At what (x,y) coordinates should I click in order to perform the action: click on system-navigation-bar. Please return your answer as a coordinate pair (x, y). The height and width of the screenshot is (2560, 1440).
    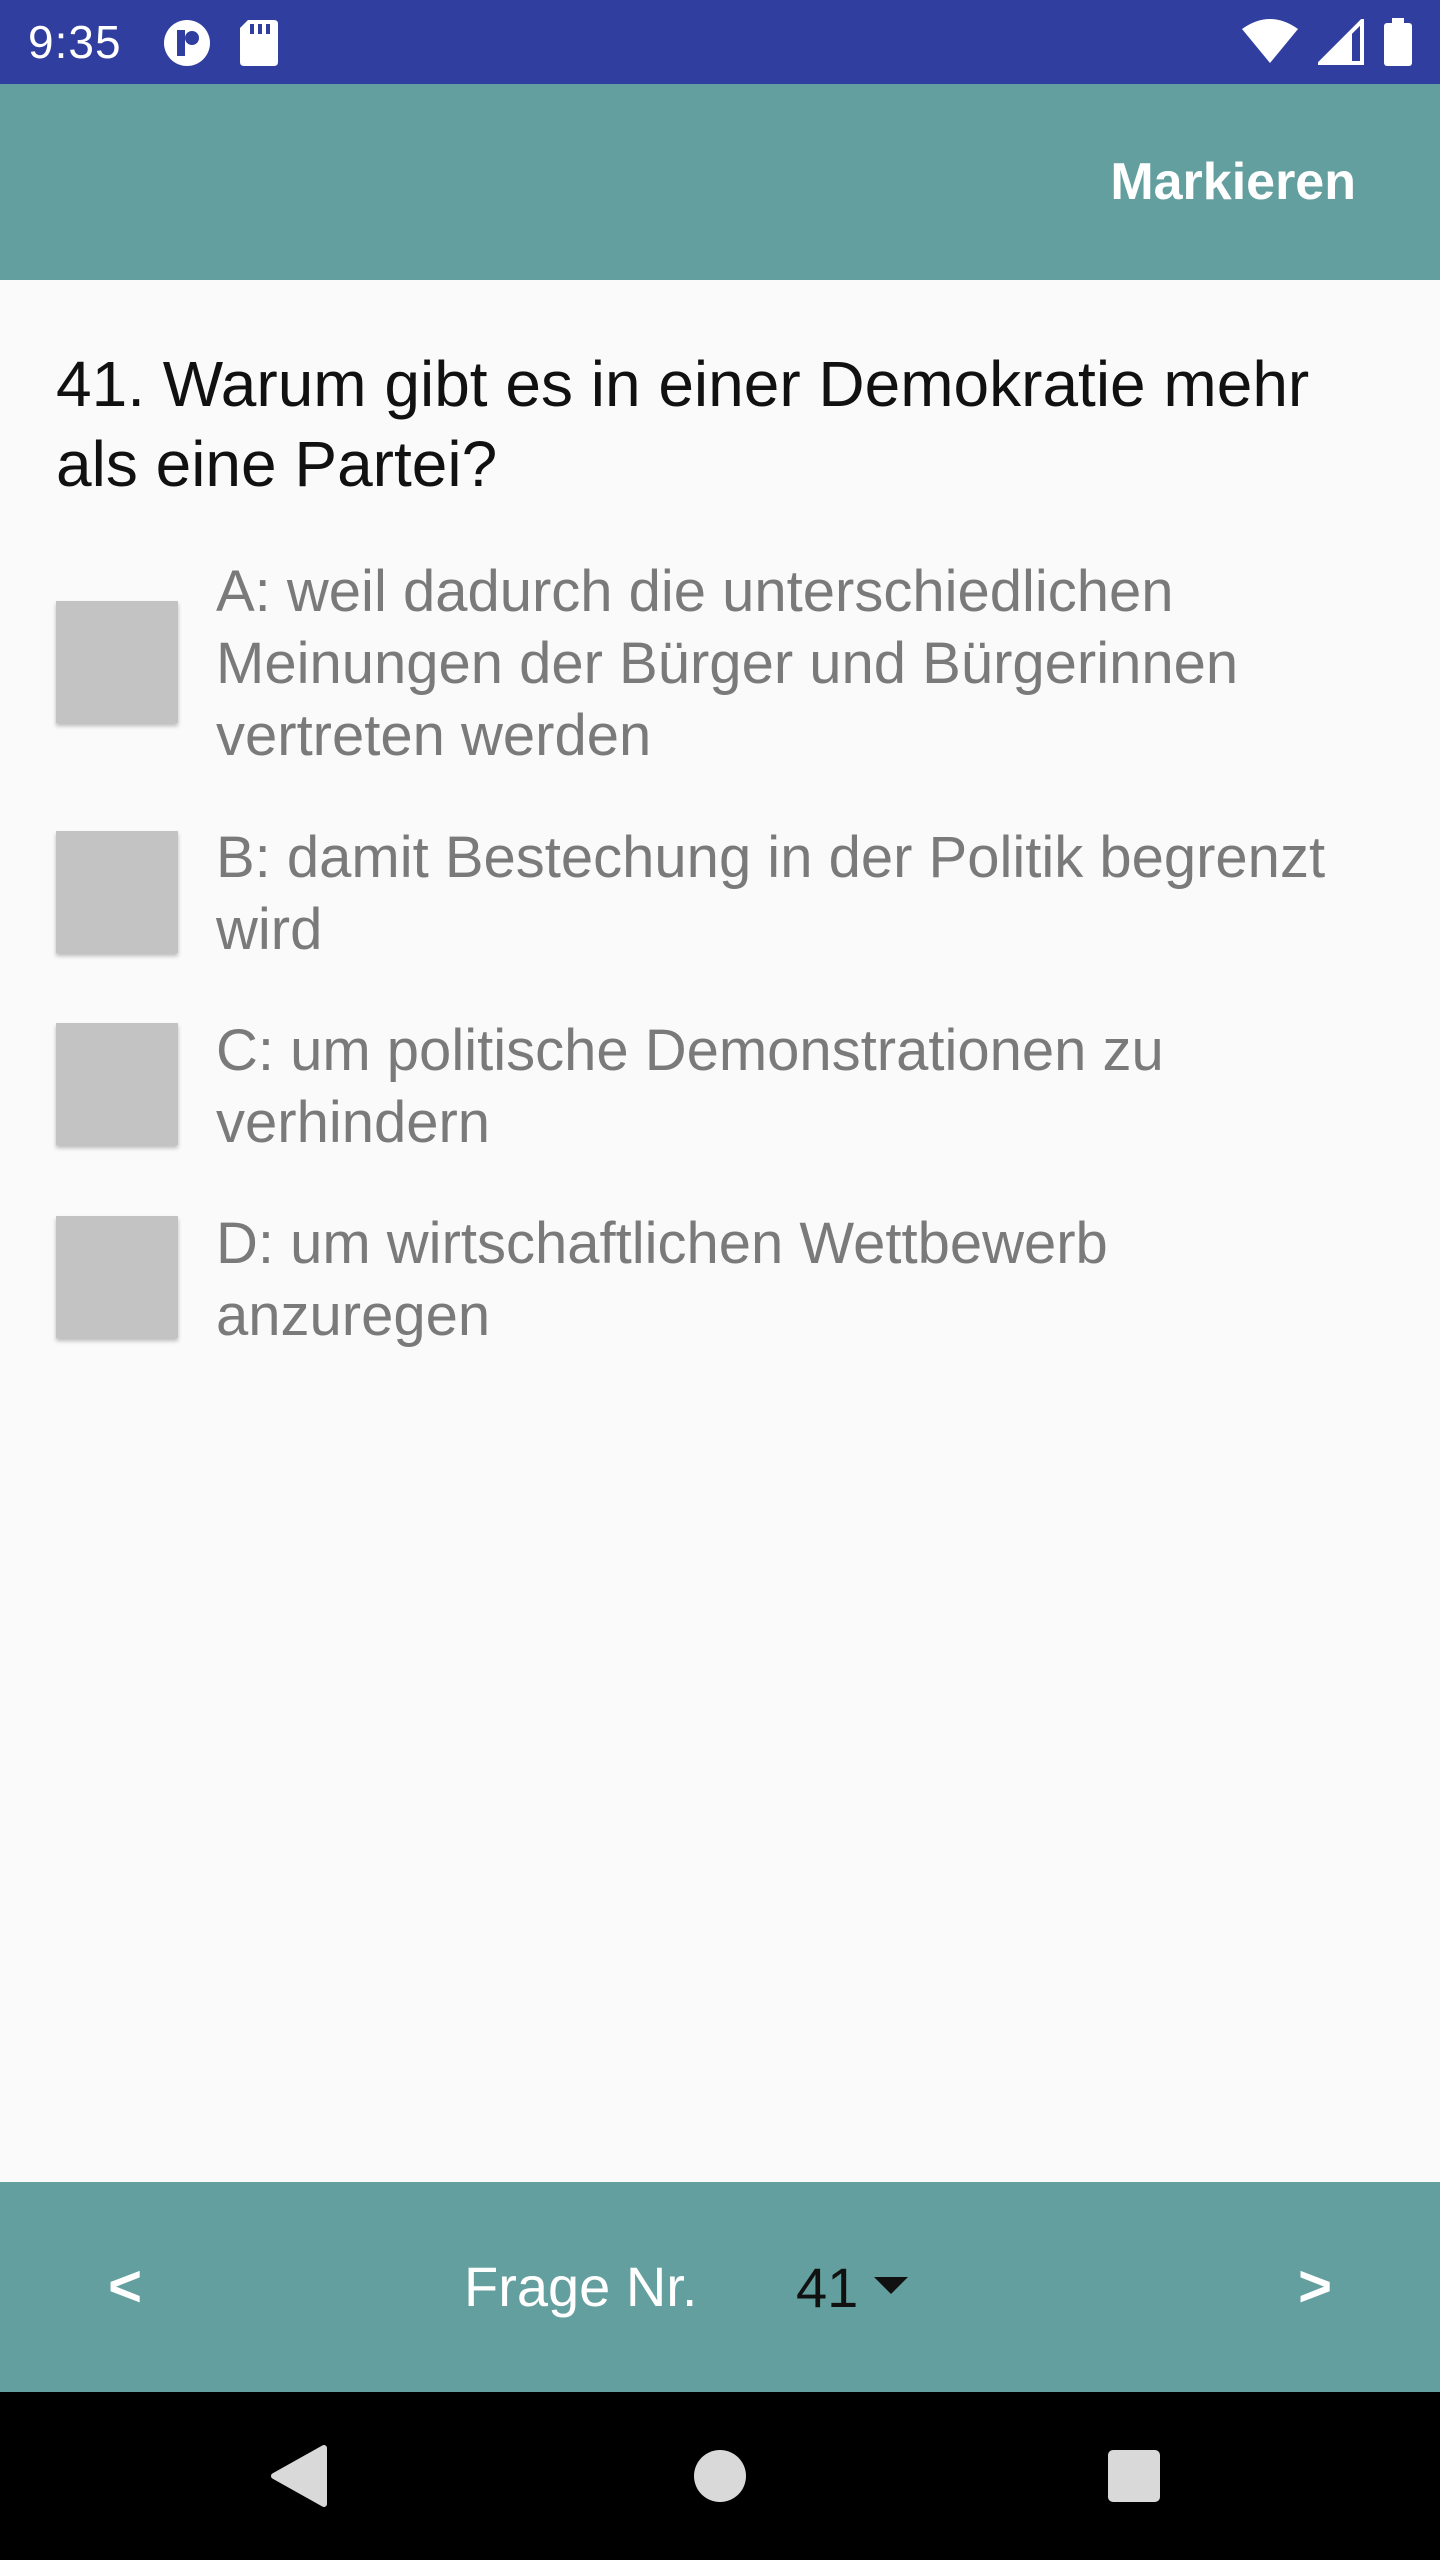
    Looking at the image, I should click on (720, 2476).